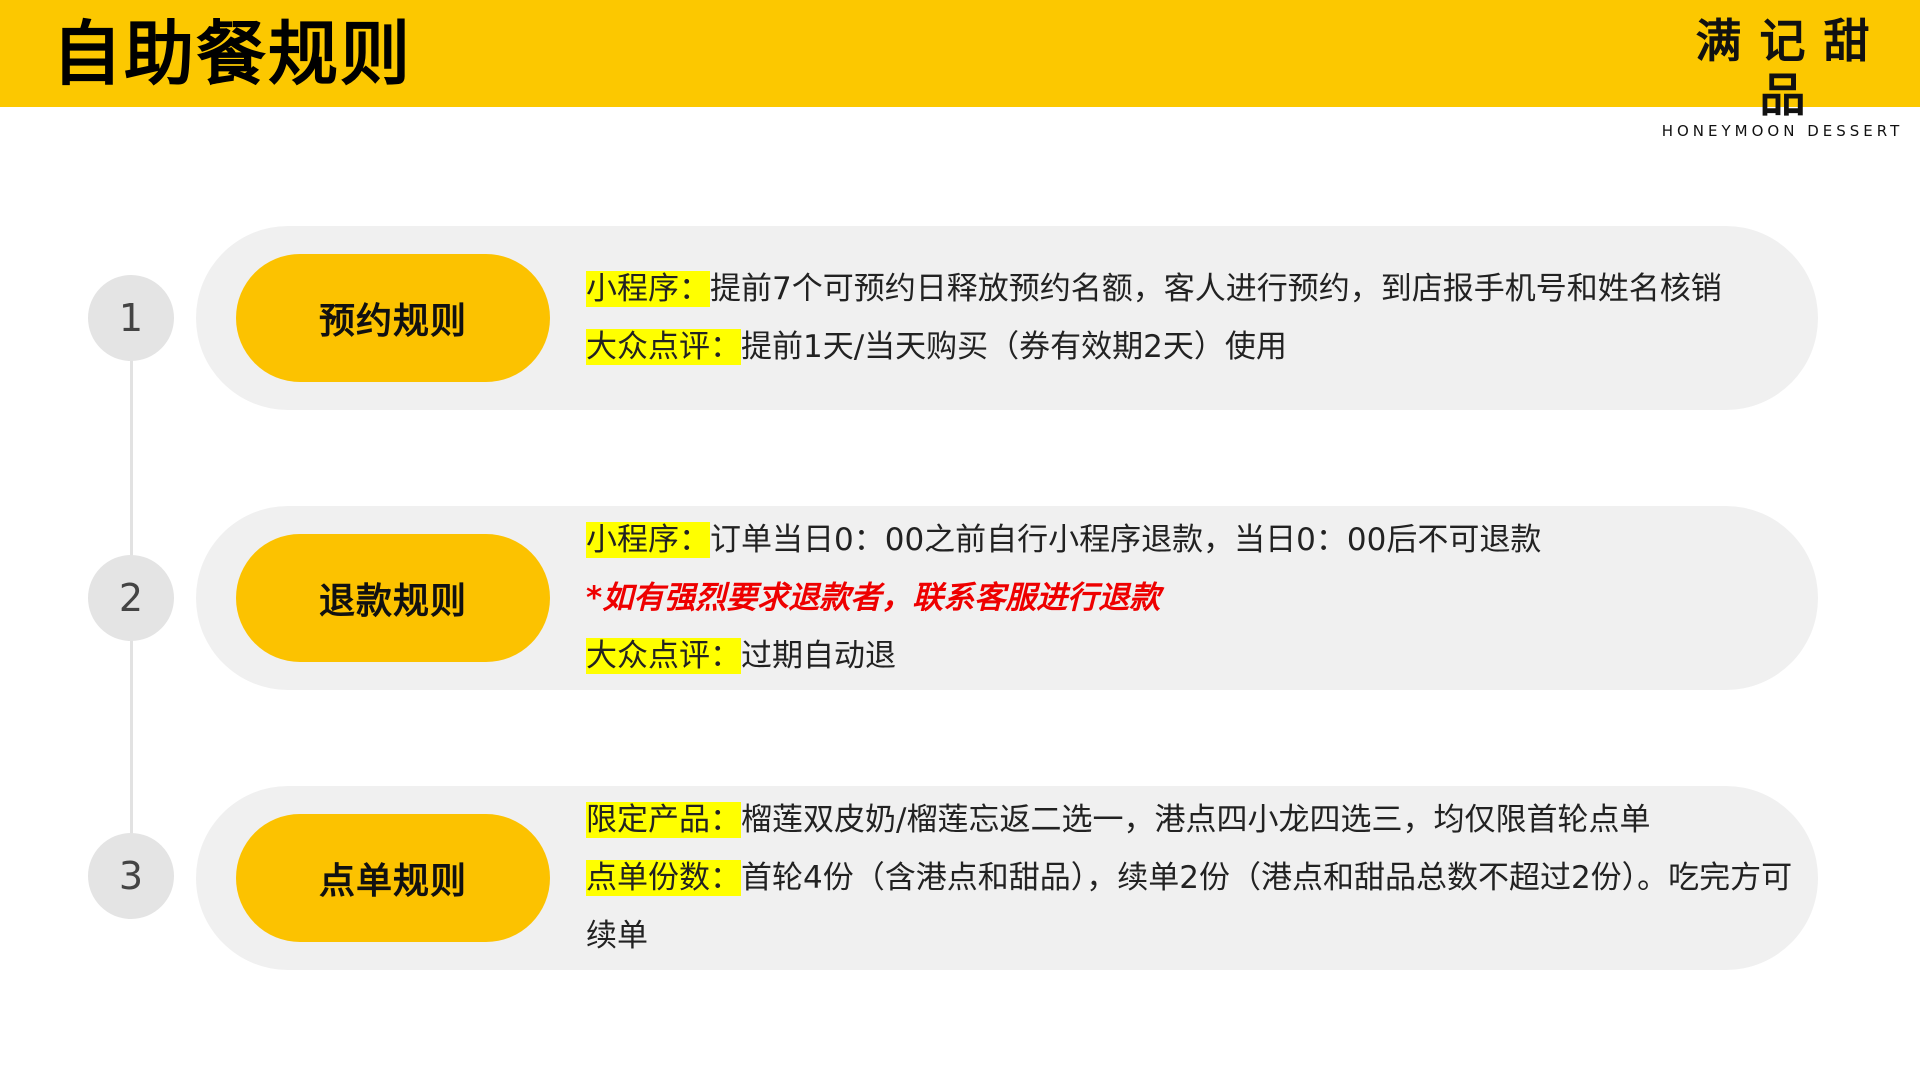 This screenshot has width=1920, height=1080. Describe the element at coordinates (873, 598) in the screenshot. I see `refund-warning-text: *如有强烈要求退款者，联系客服进行退款` at that location.